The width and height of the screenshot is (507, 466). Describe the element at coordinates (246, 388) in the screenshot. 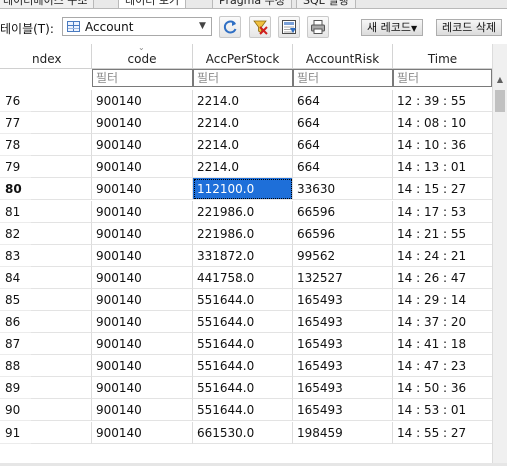

I see `table-row: 89 900140 551644.0 165493 14 : 50 : 36` at that location.